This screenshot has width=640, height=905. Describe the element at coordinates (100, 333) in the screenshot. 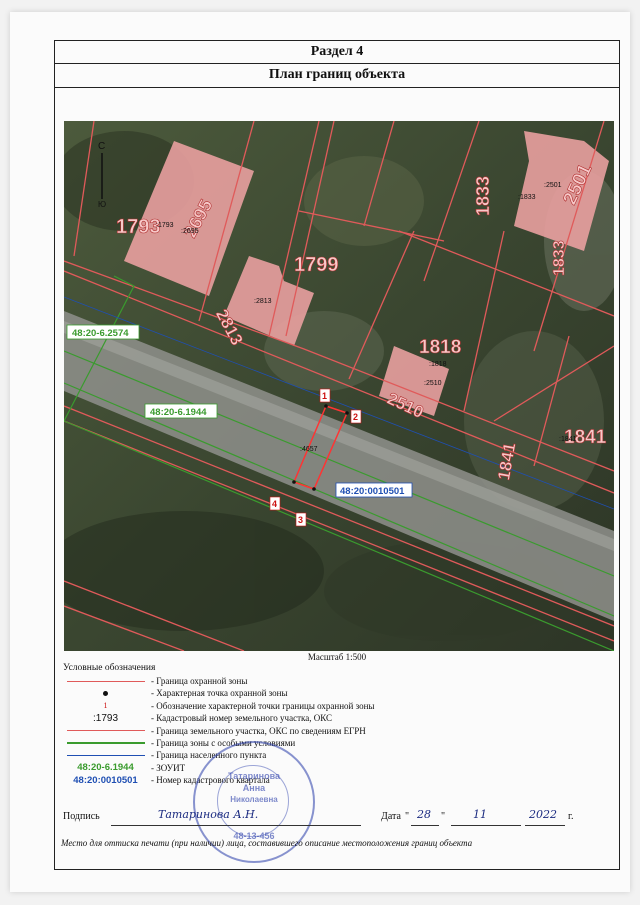

I see `zouit-label: 48:20-6.2574` at that location.